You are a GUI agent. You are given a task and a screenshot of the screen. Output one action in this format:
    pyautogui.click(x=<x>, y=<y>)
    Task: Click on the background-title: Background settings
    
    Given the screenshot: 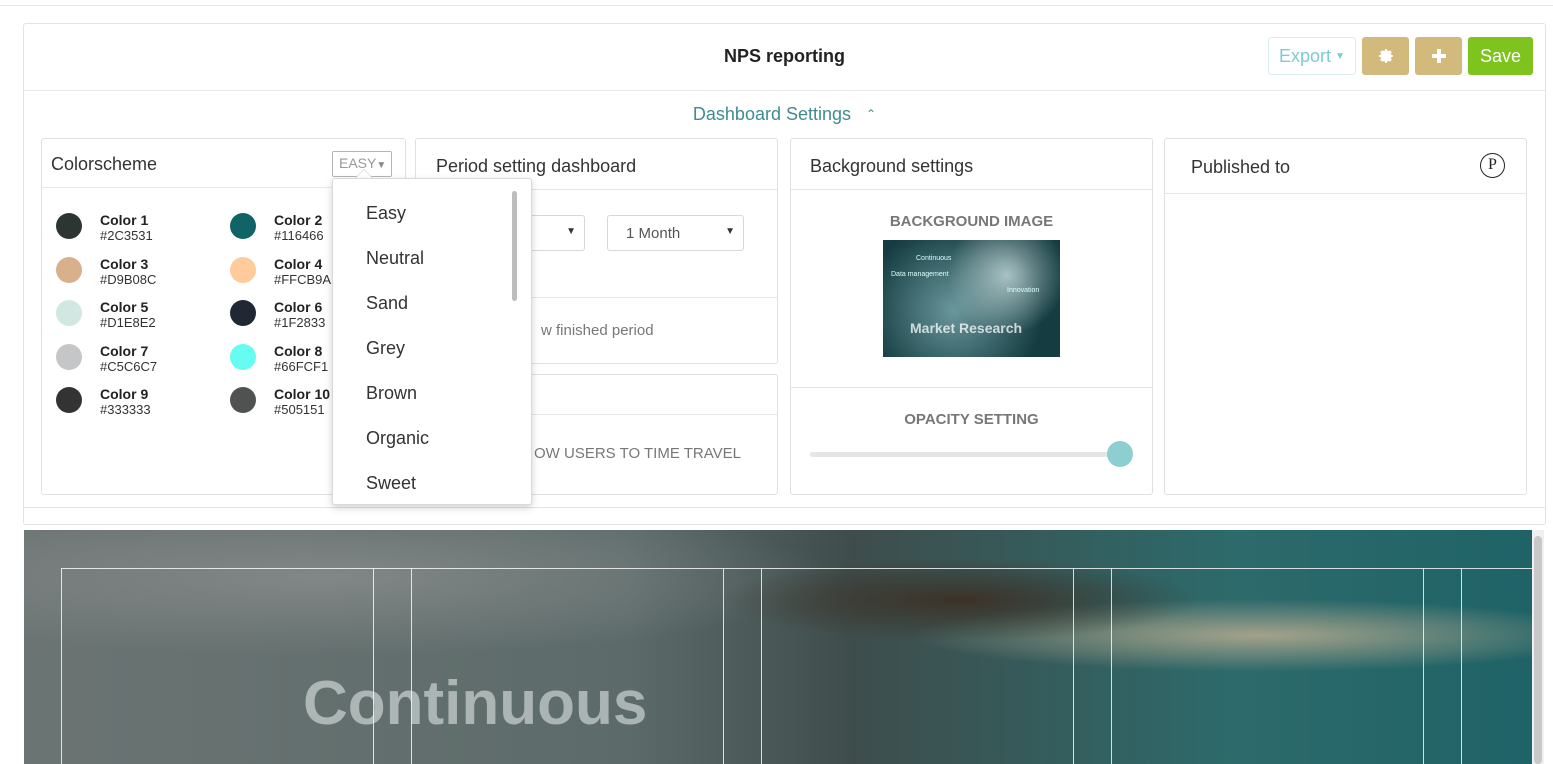 What is the action you would take?
    pyautogui.click(x=892, y=166)
    